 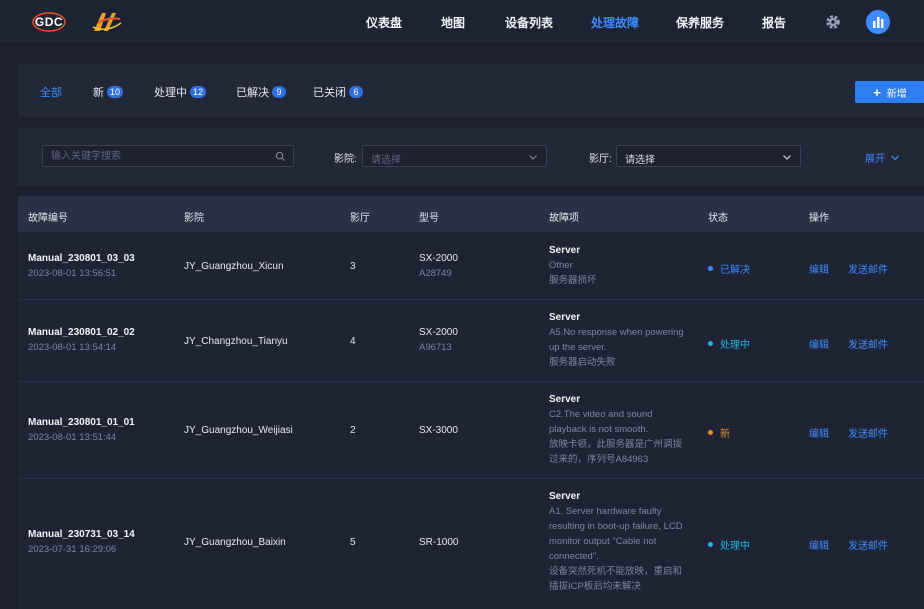 I want to click on fault-line: resulting in boot-up failure, LCD, so click(x=616, y=526).